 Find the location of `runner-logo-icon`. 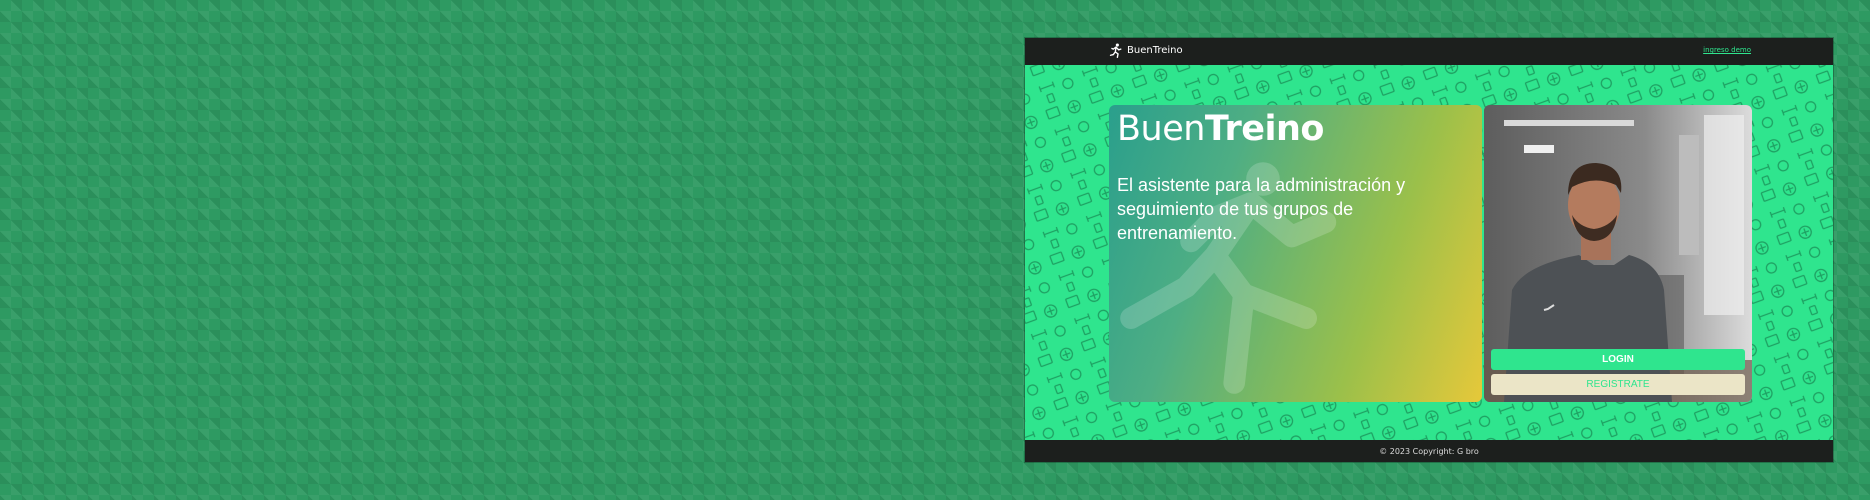

runner-logo-icon is located at coordinates (1115, 50).